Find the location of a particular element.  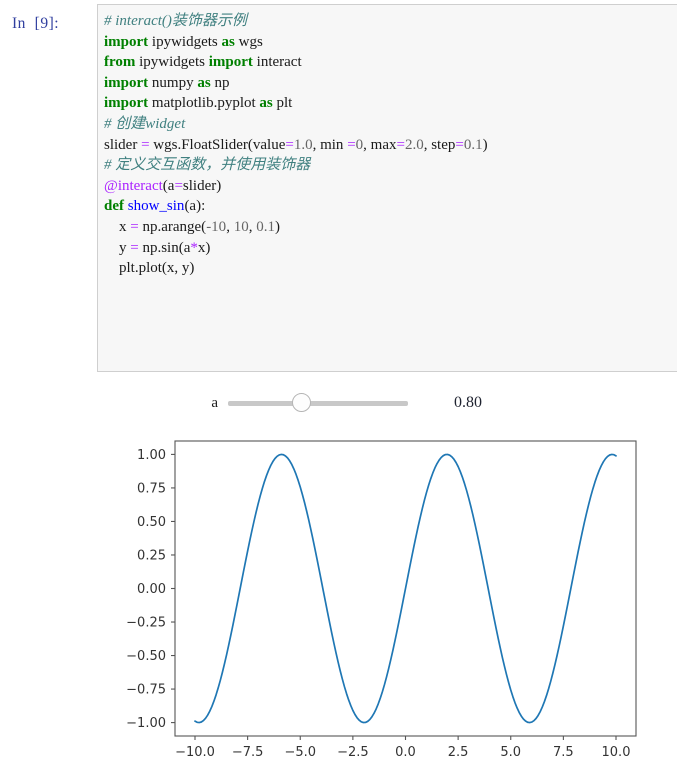

x-tick-label: −5.0 is located at coordinates (300, 752).